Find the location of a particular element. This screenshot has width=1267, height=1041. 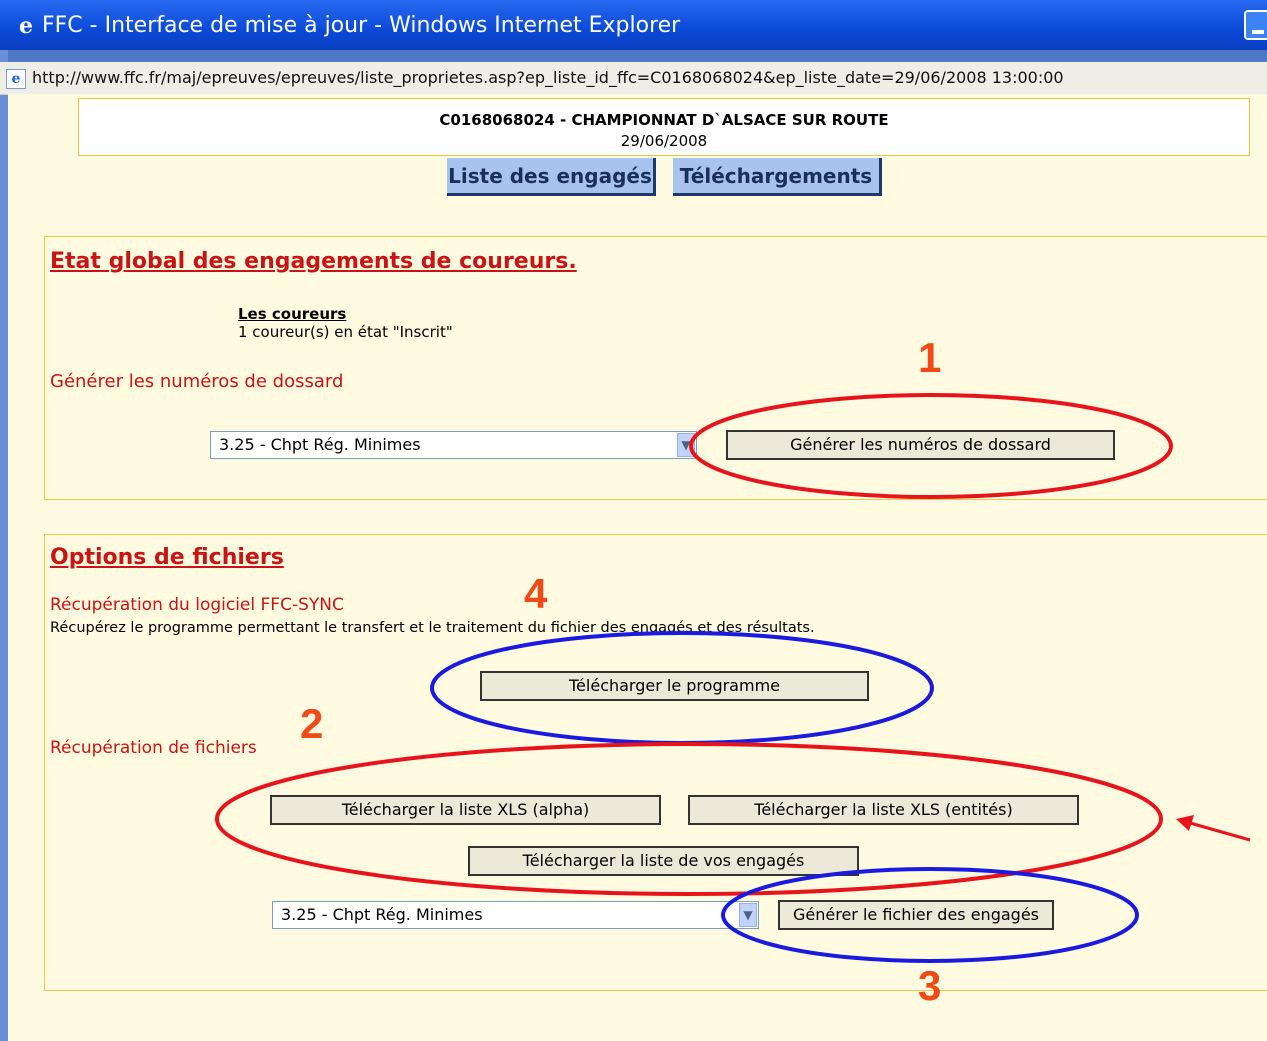

annotation-number-4: 4 is located at coordinates (536, 593).